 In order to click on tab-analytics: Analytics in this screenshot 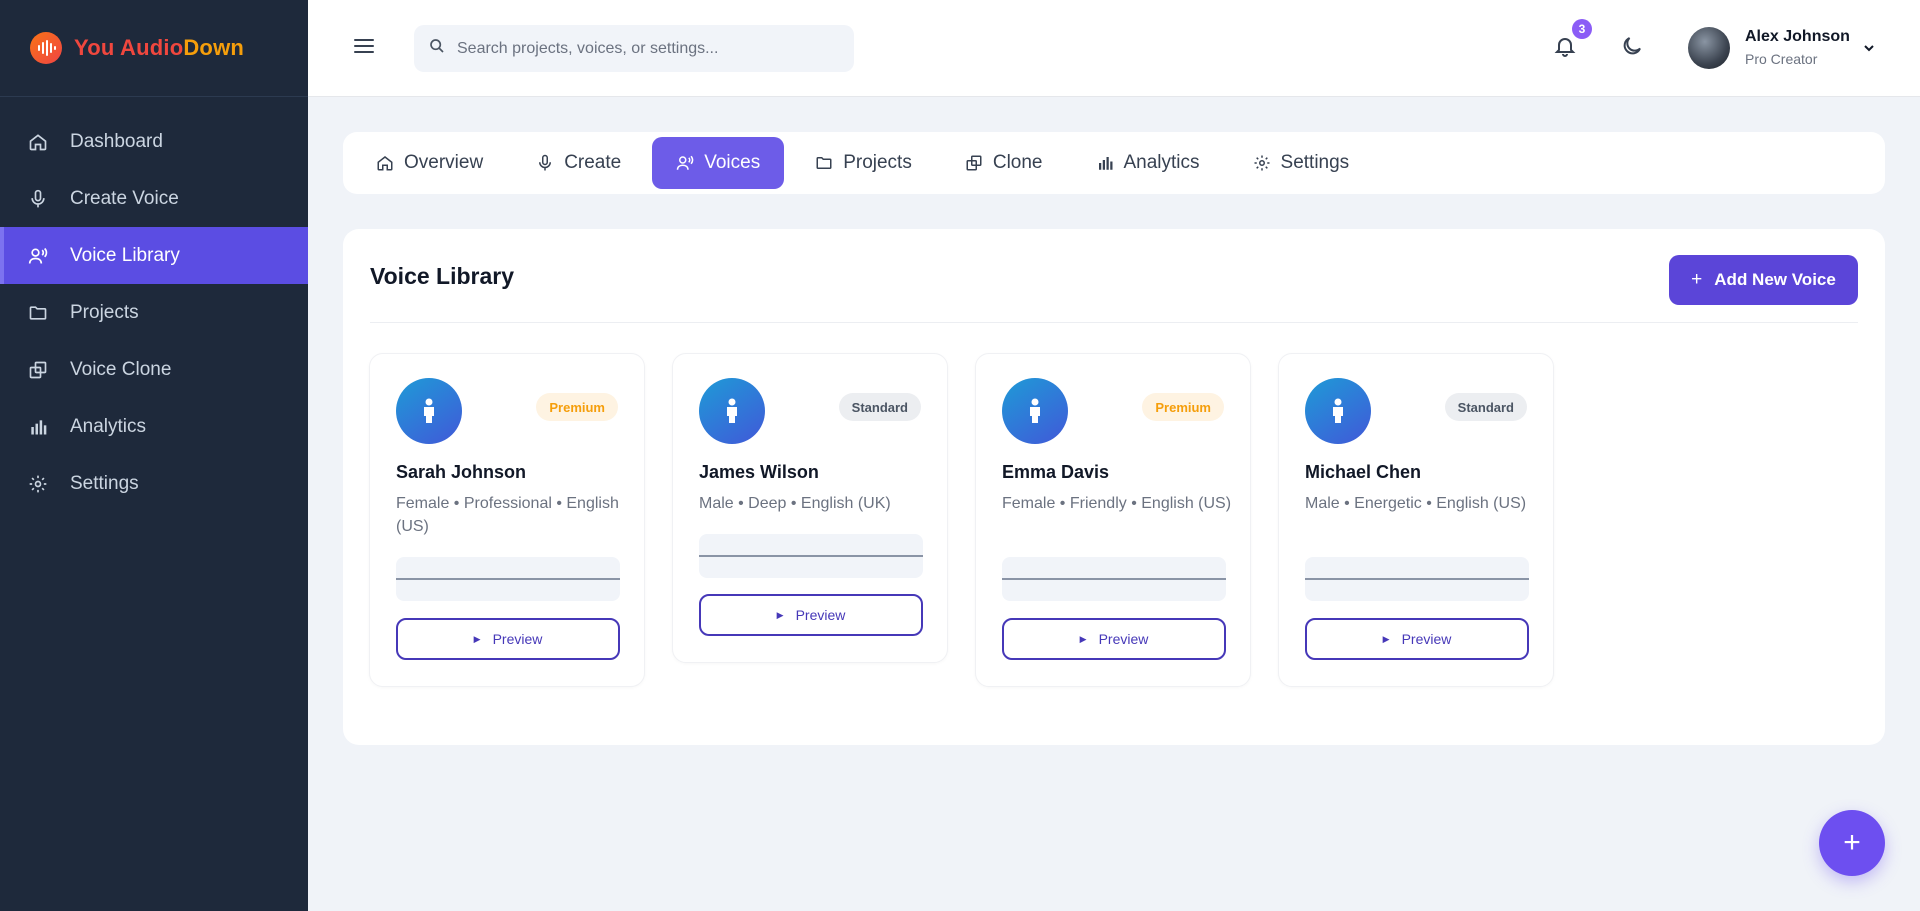, I will do `click(1148, 163)`.